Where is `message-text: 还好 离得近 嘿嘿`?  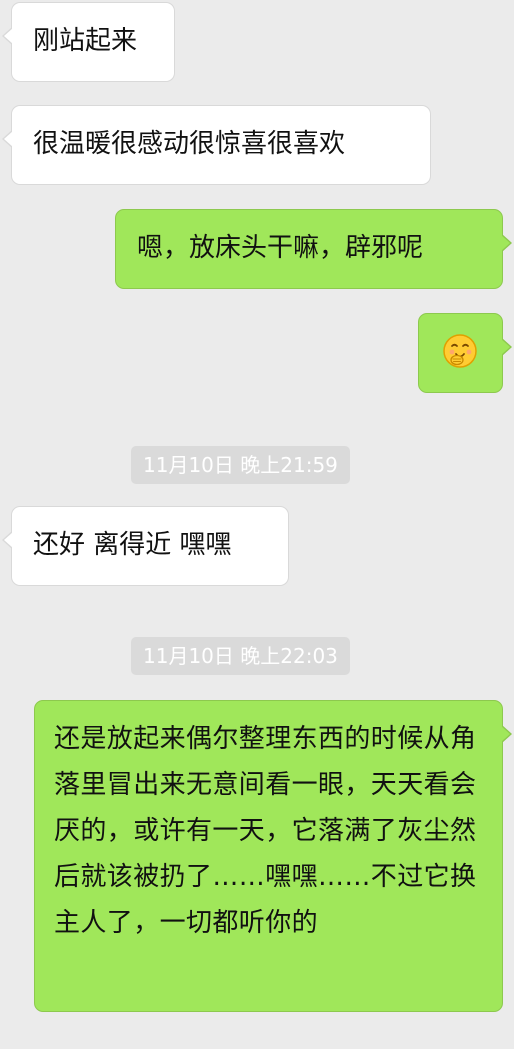
message-text: 还好 离得近 嘿嘿 is located at coordinates (132, 545).